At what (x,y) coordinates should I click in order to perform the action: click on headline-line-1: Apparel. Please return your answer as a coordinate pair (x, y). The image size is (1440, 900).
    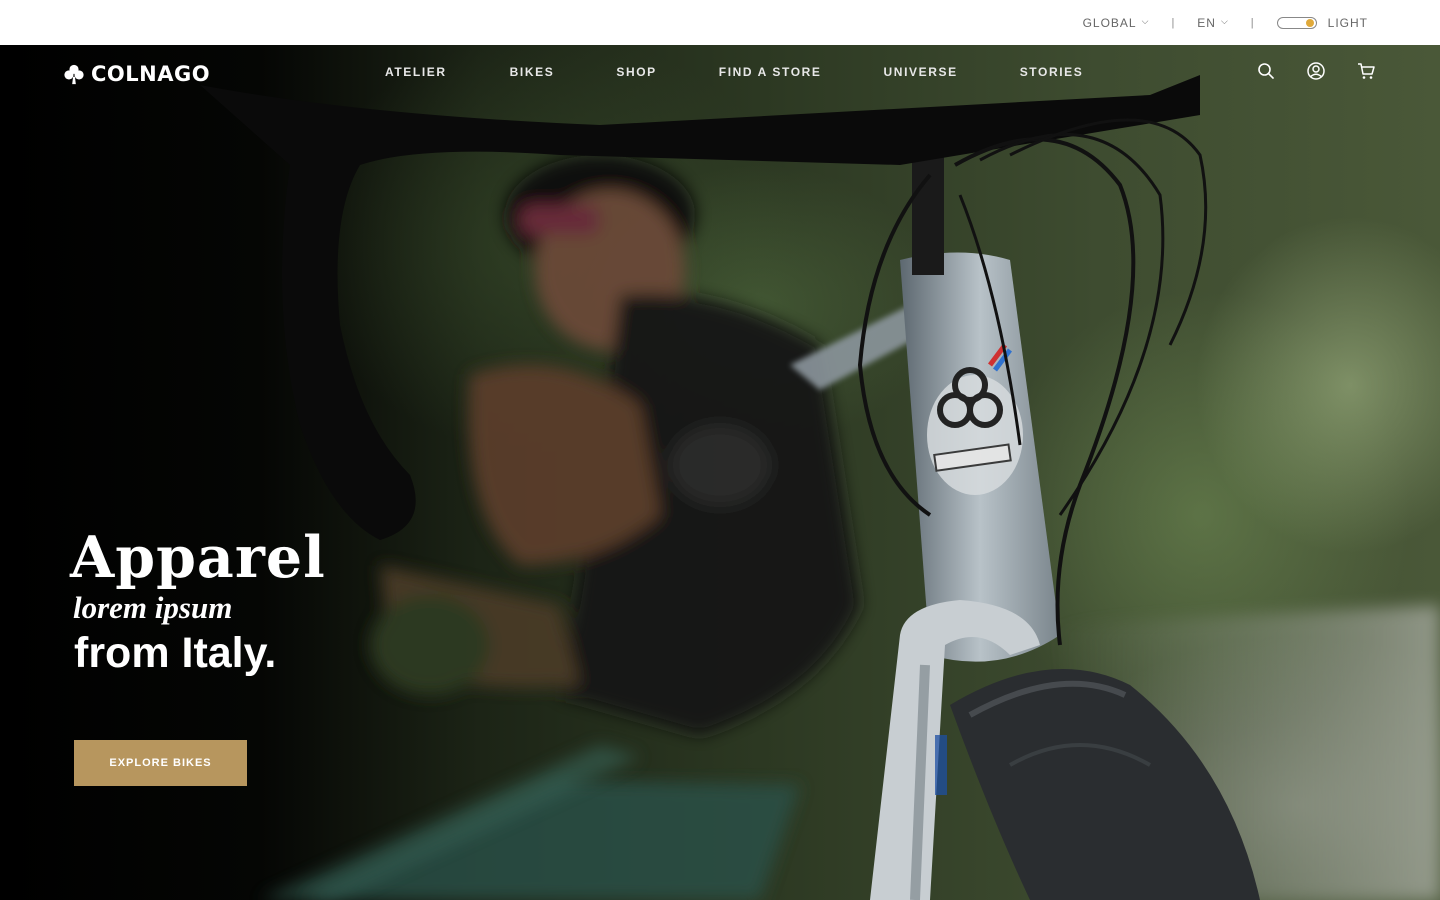
    Looking at the image, I should click on (198, 557).